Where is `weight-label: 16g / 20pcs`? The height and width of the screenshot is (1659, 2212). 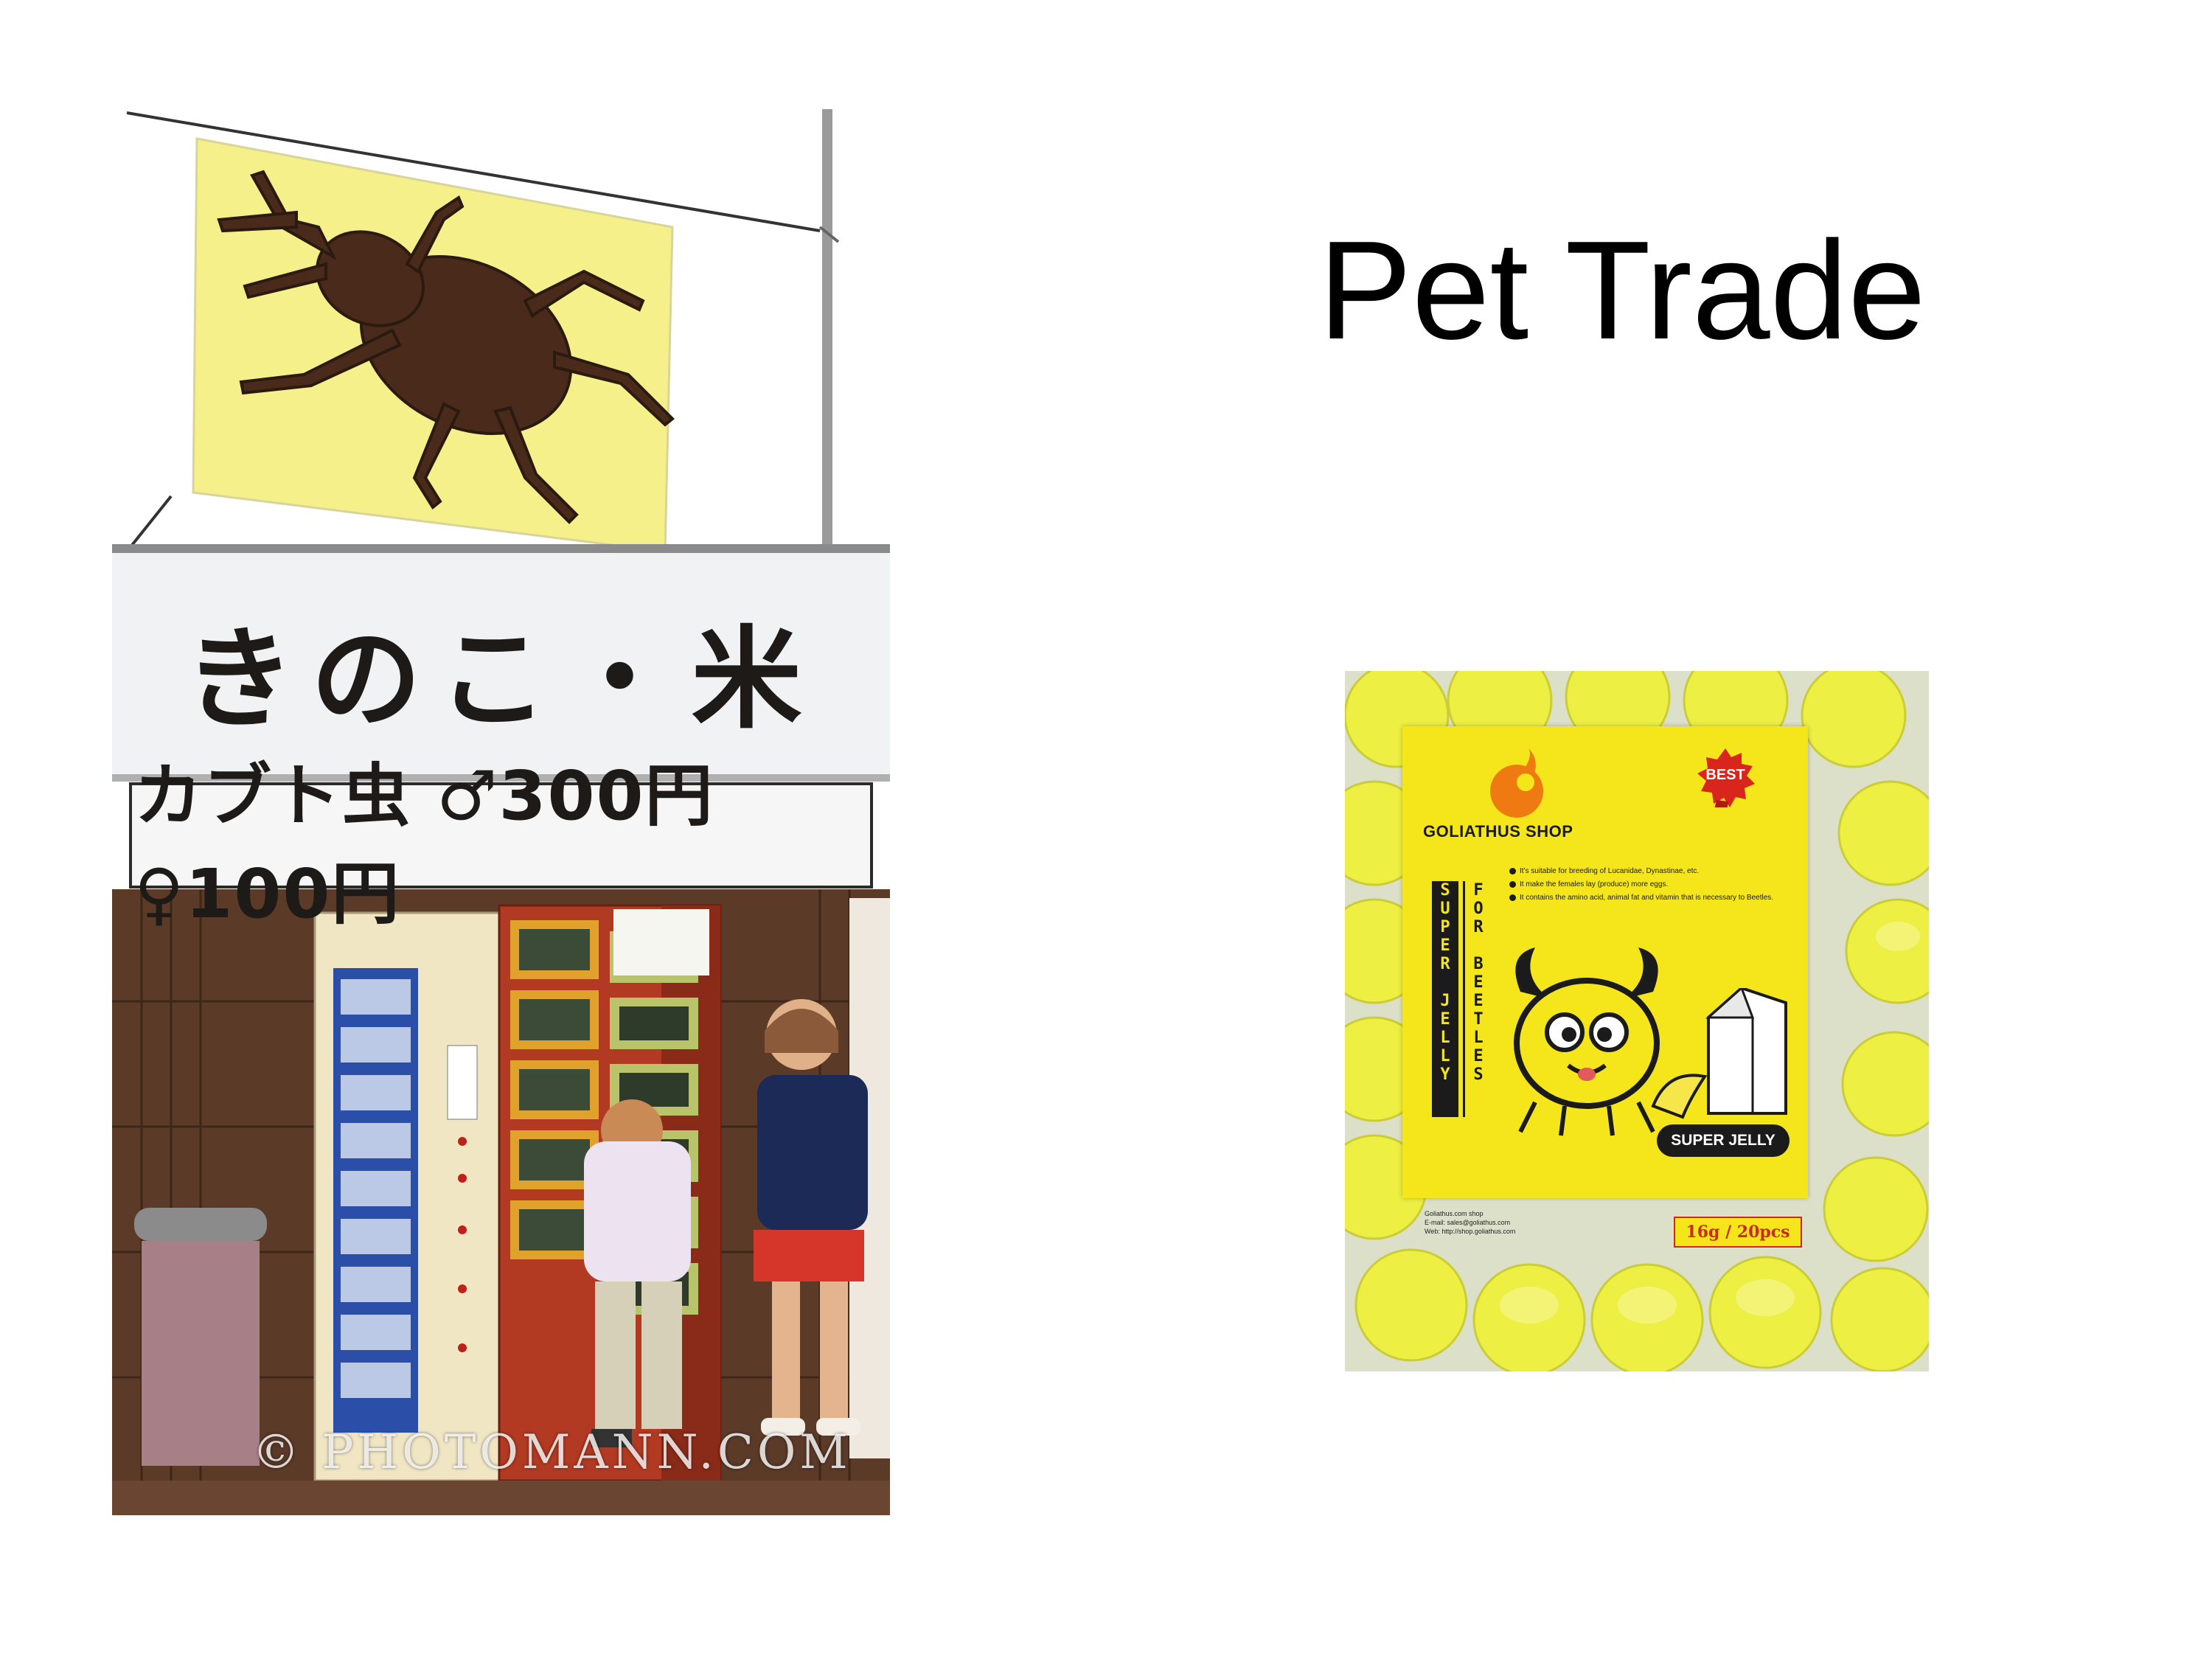
weight-label: 16g / 20pcs is located at coordinates (1738, 1232).